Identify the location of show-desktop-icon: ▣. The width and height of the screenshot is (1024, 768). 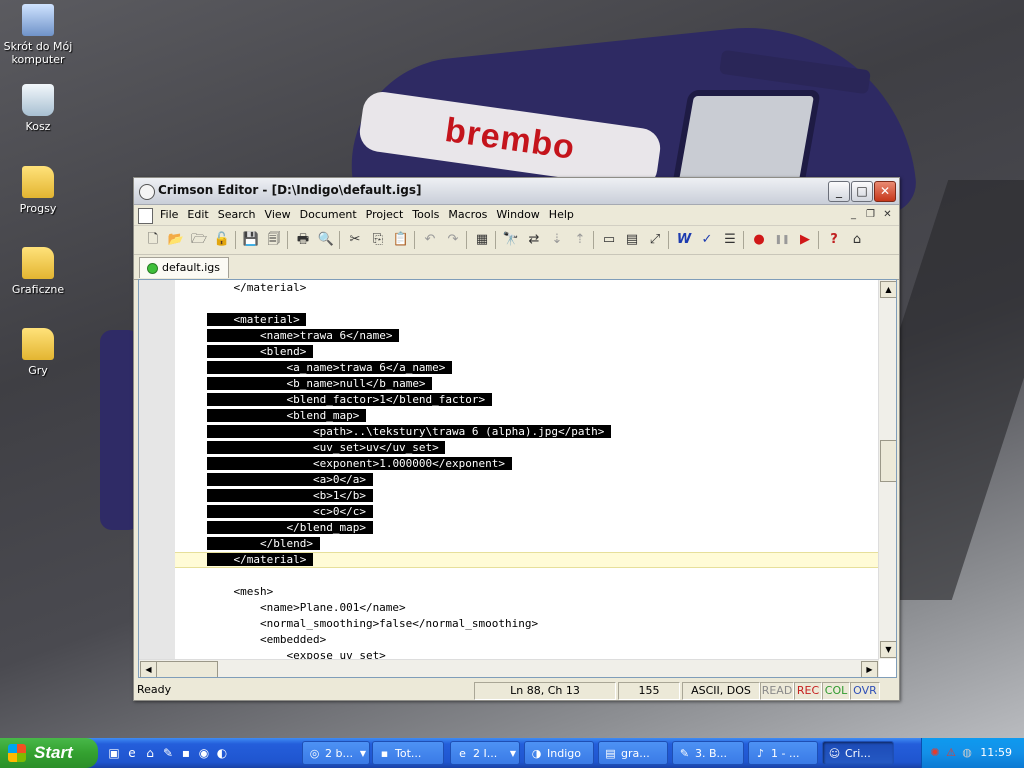
(114, 753).